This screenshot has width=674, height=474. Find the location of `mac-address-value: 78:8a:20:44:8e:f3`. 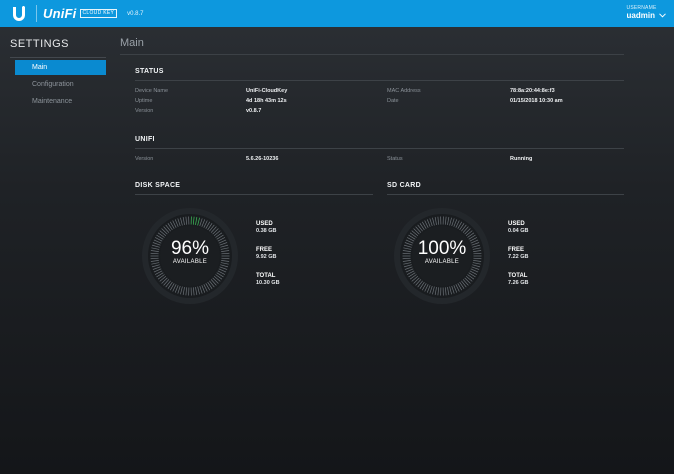

mac-address-value: 78:8a:20:44:8e:f3 is located at coordinates (532, 91).